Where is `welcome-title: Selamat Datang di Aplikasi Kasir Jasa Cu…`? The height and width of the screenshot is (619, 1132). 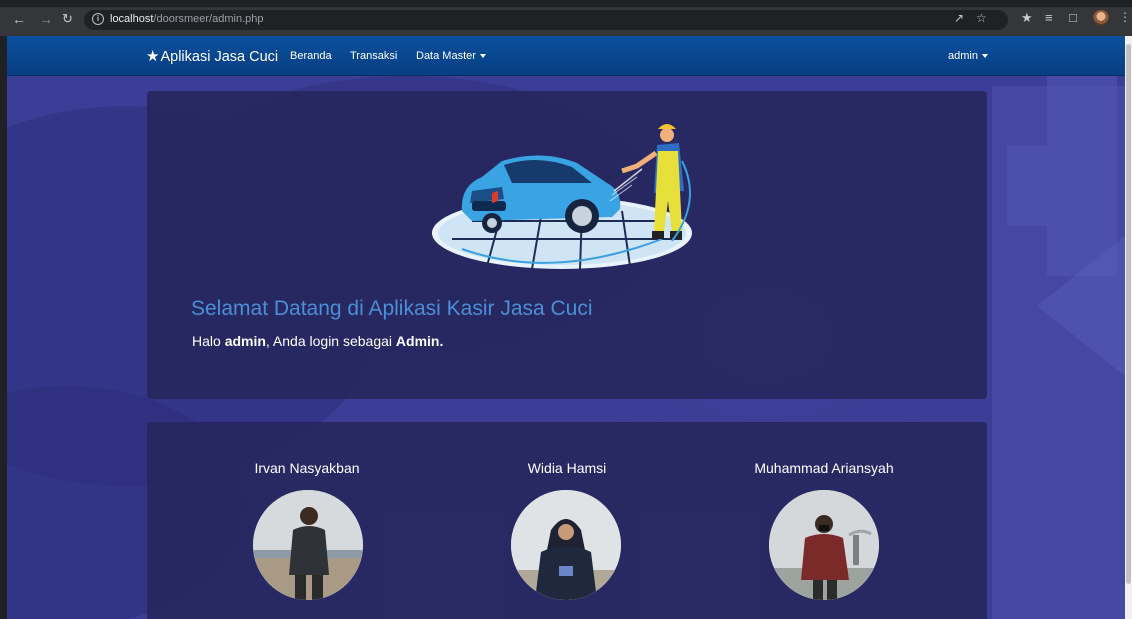 welcome-title: Selamat Datang di Aplikasi Kasir Jasa Cu… is located at coordinates (392, 308).